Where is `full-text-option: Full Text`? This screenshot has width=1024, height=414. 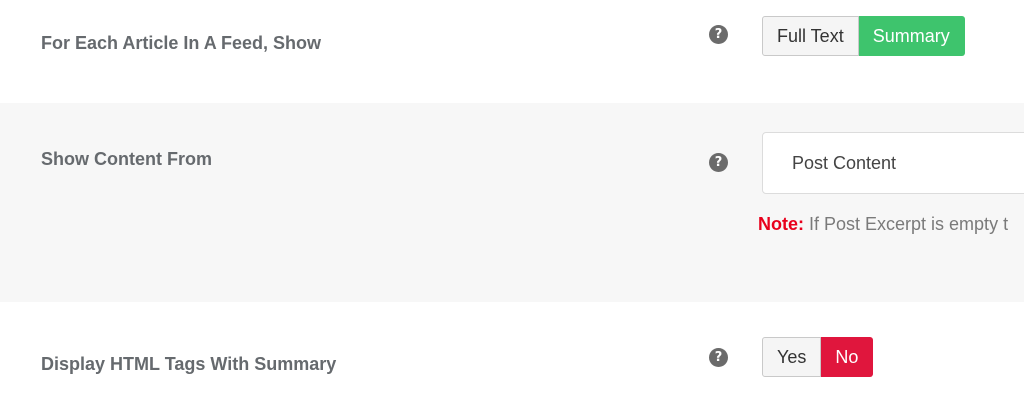
full-text-option: Full Text is located at coordinates (810, 36).